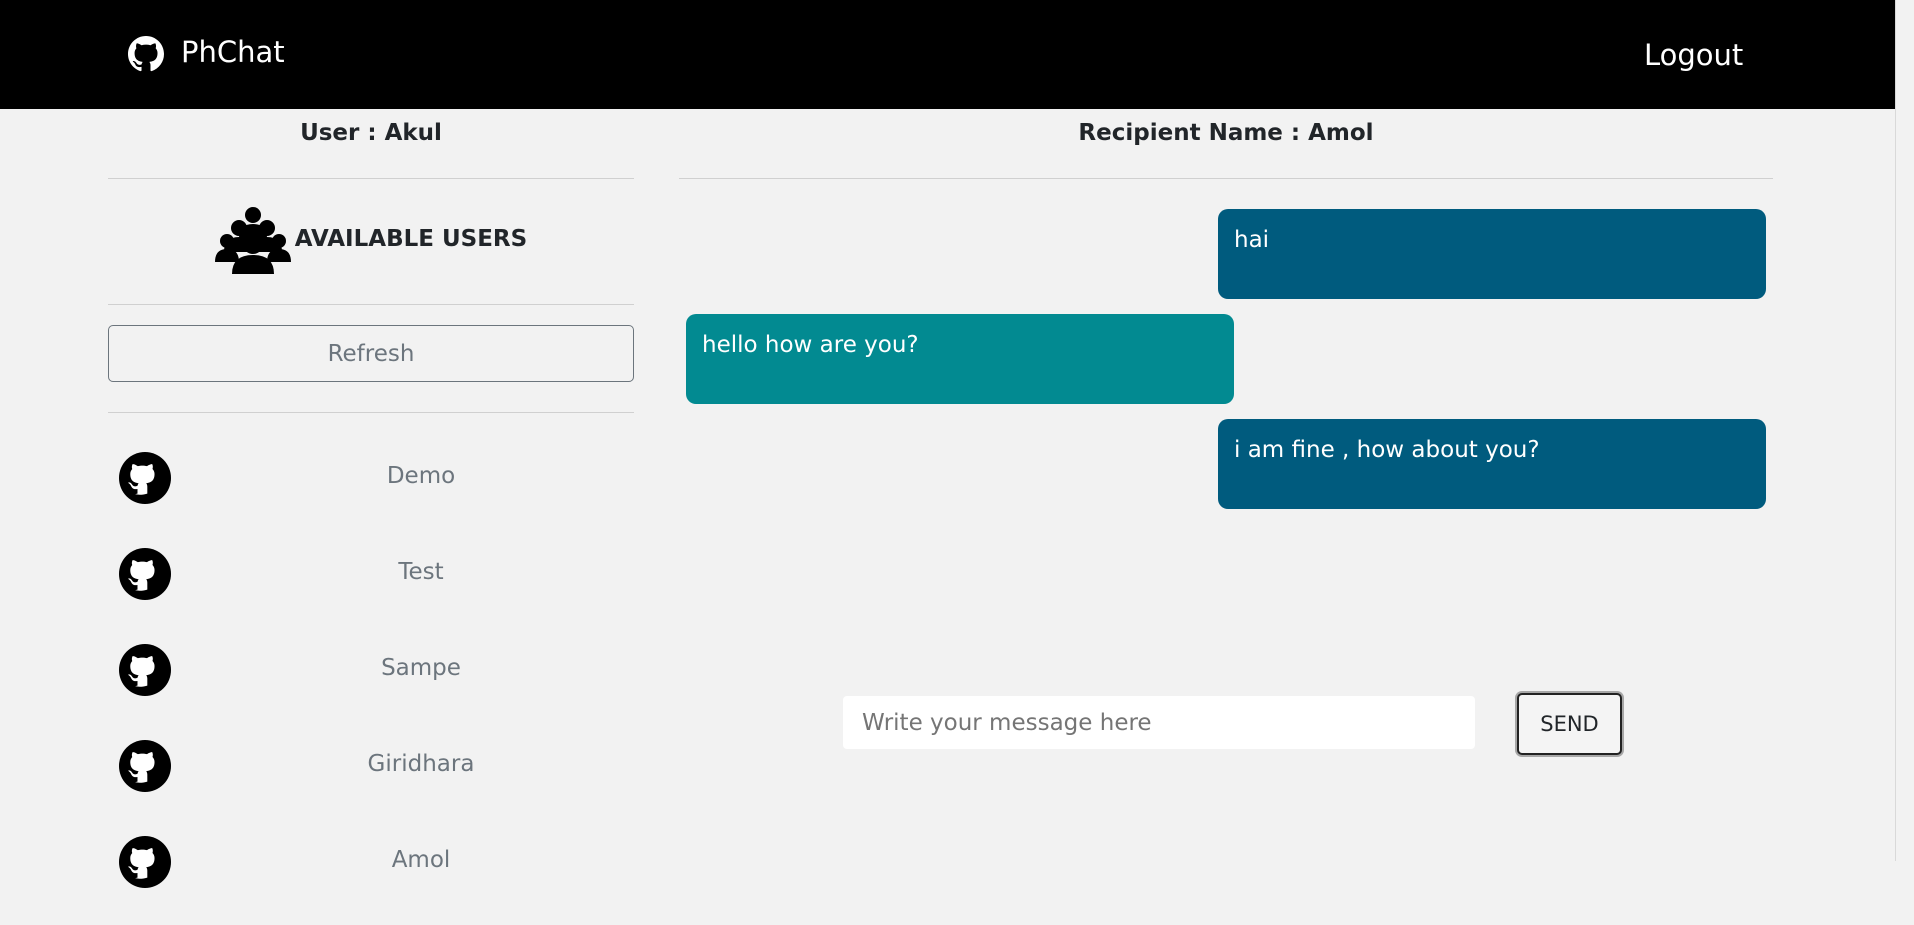 This screenshot has height=925, width=1914. What do you see at coordinates (1569, 724) in the screenshot?
I see `send-button: SEND` at bounding box center [1569, 724].